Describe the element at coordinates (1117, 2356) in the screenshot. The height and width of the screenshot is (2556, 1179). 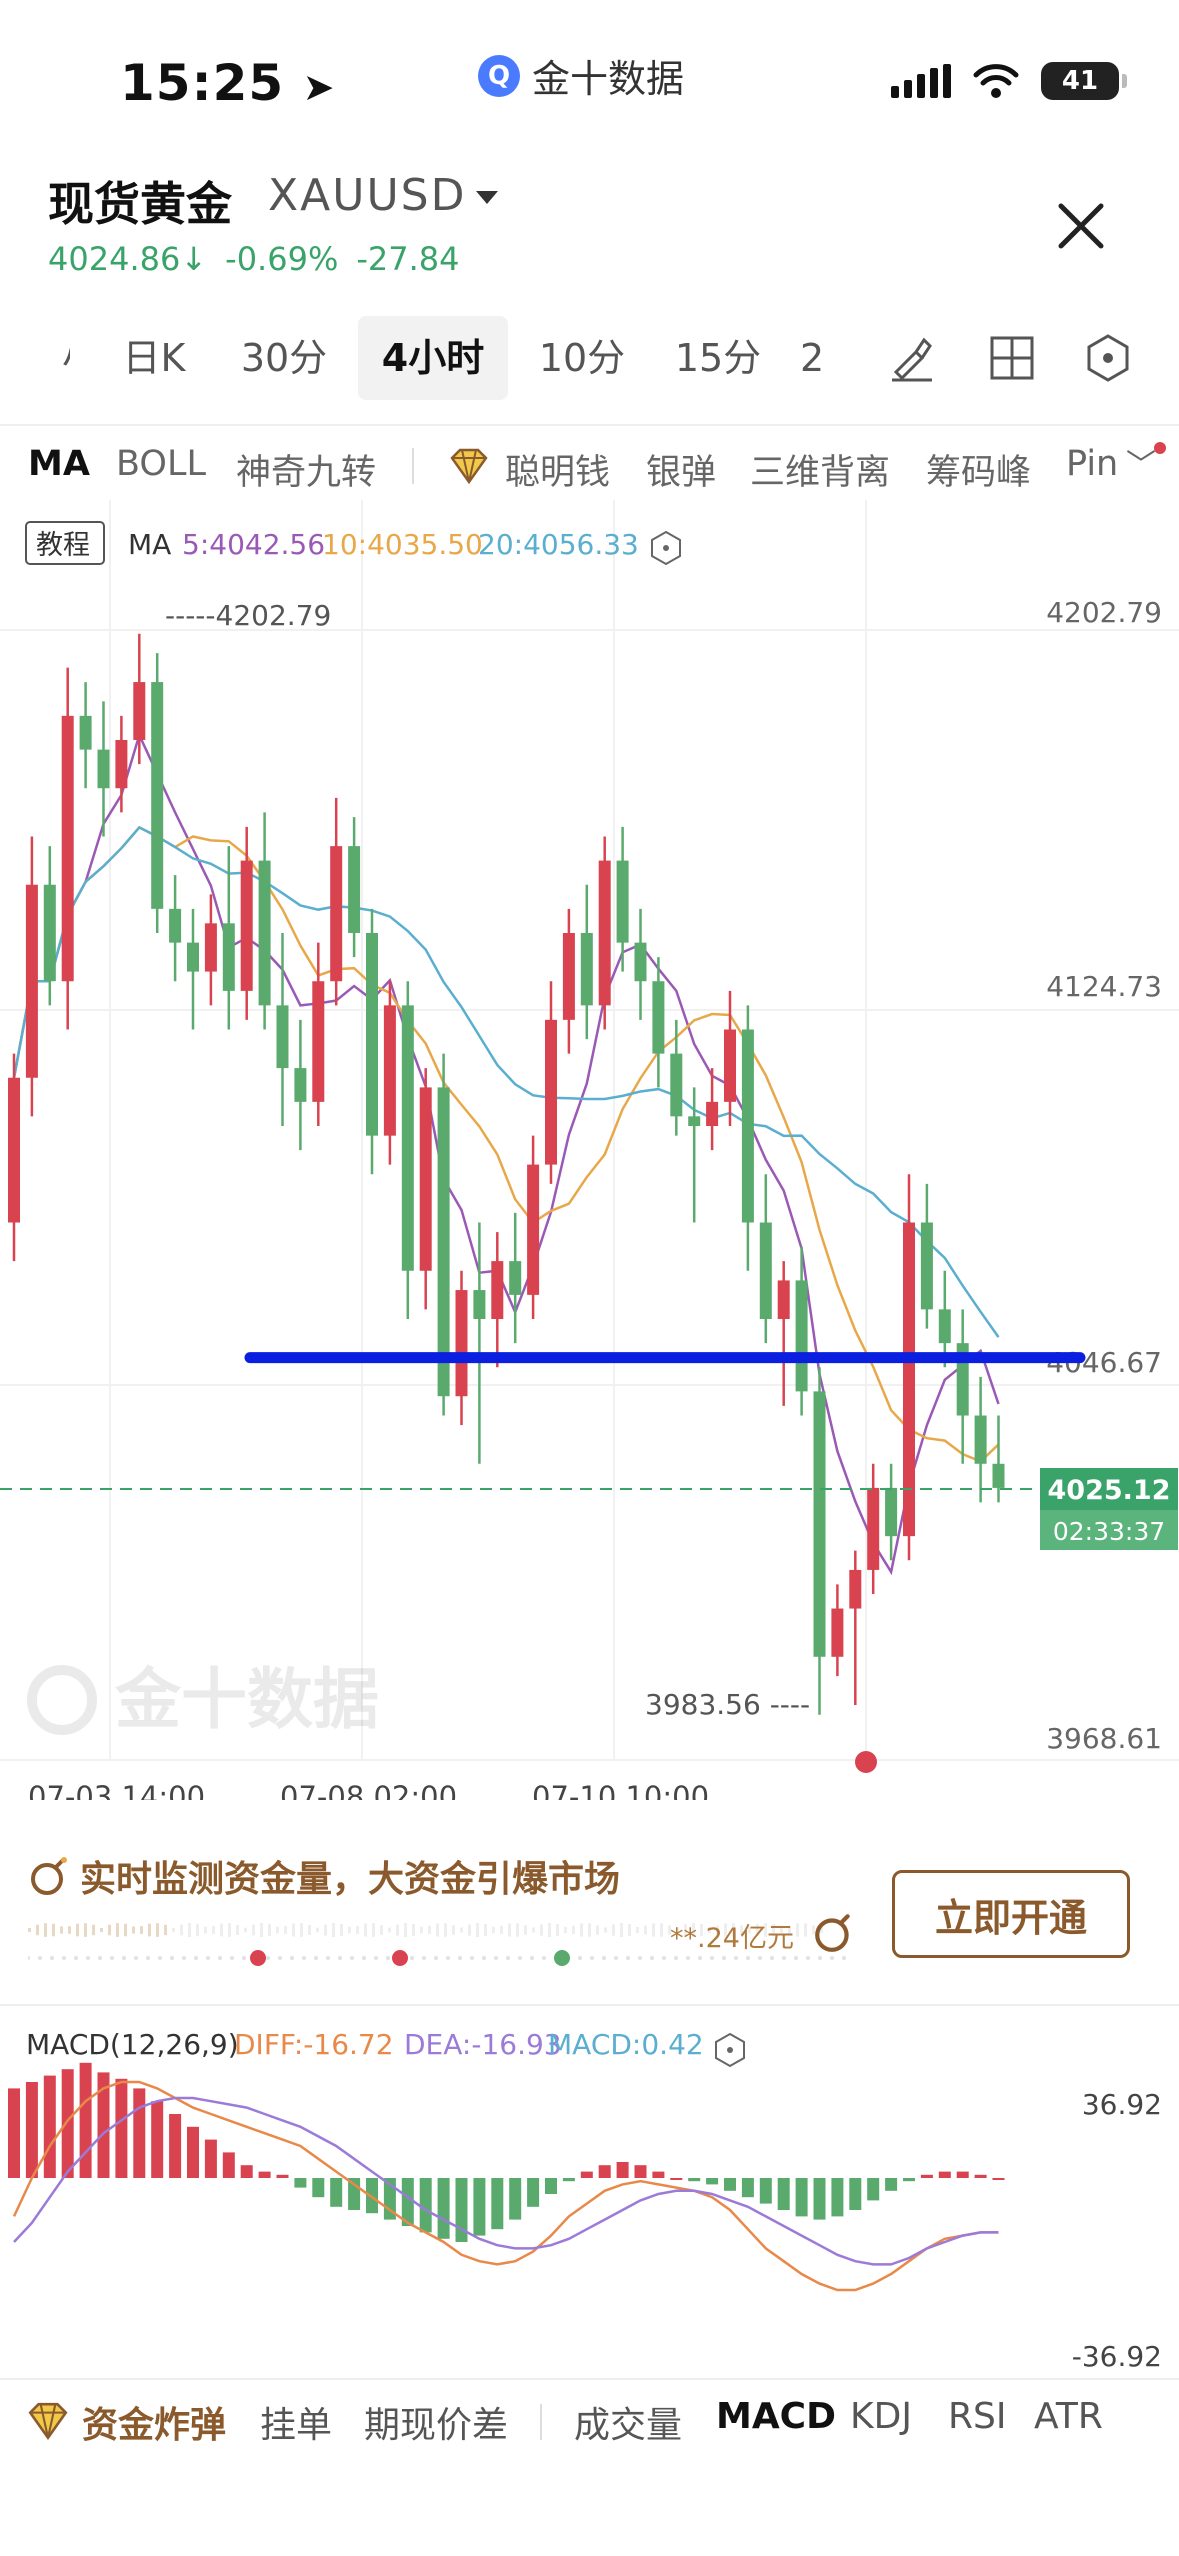
I see `macd-y-bottom: -36.92` at that location.